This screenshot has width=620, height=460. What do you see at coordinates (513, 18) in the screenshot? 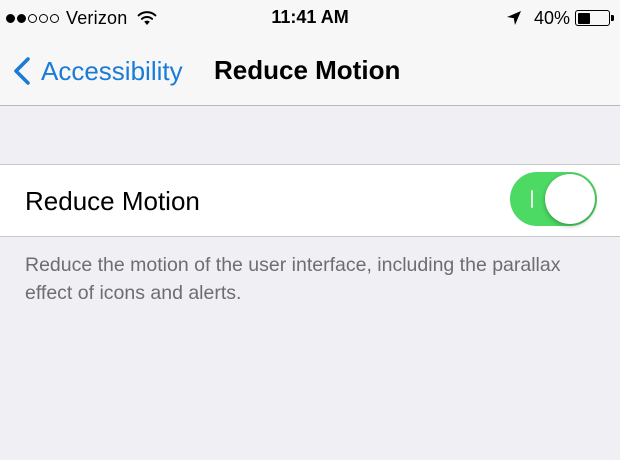
I see `location-arrow-icon` at bounding box center [513, 18].